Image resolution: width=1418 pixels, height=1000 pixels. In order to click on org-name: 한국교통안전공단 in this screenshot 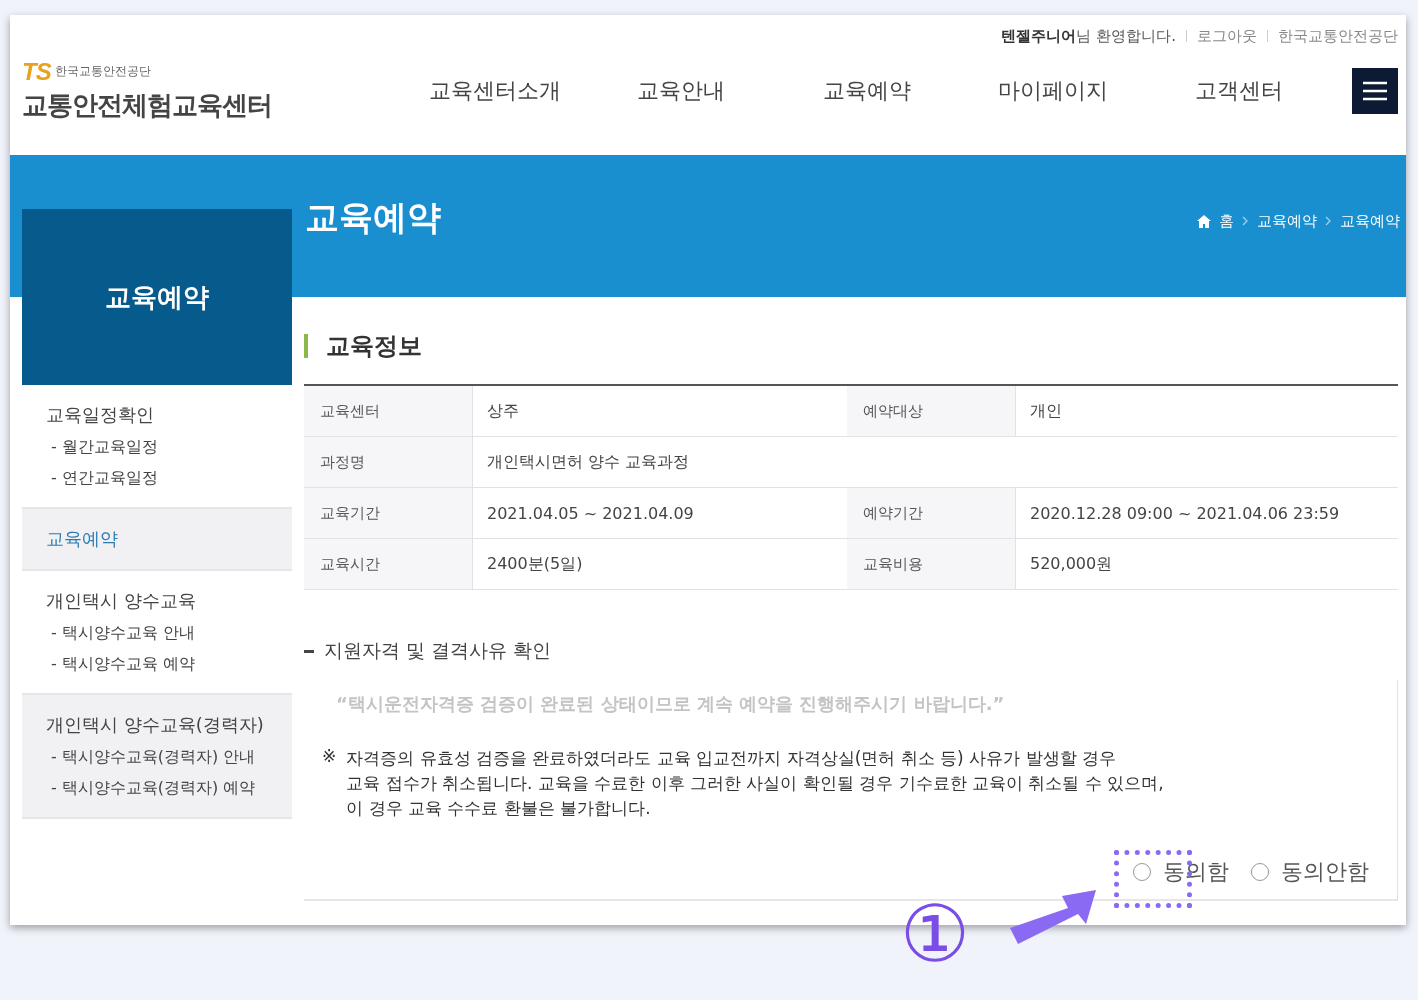, I will do `click(102, 71)`.